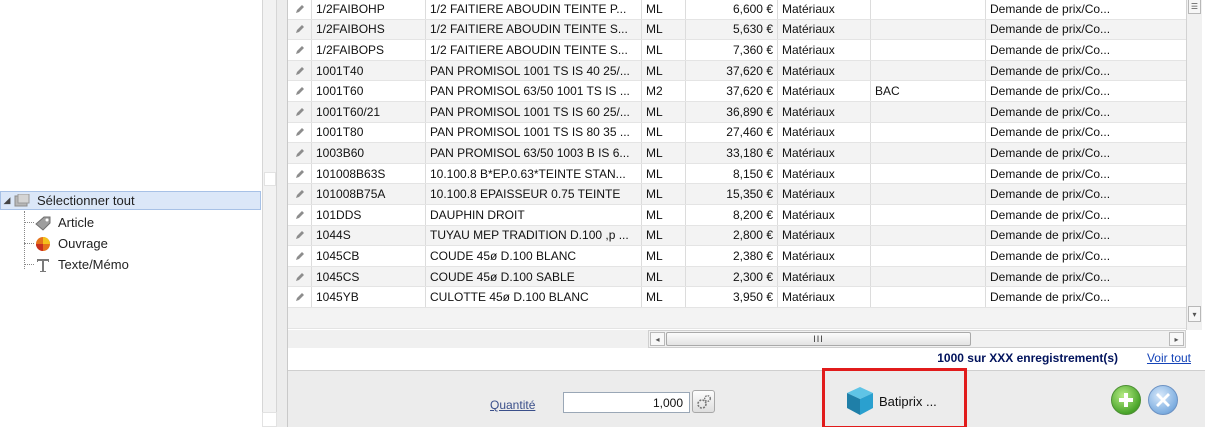  I want to click on tree-item-select-all: ◢ Sélectionner tout, so click(130, 200).